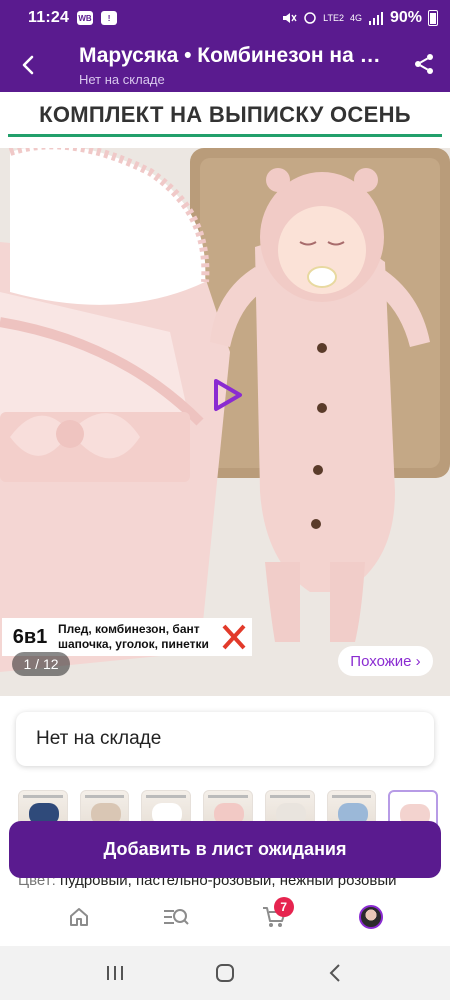  What do you see at coordinates (85, 18) in the screenshot?
I see `wb-app-icon: WB` at bounding box center [85, 18].